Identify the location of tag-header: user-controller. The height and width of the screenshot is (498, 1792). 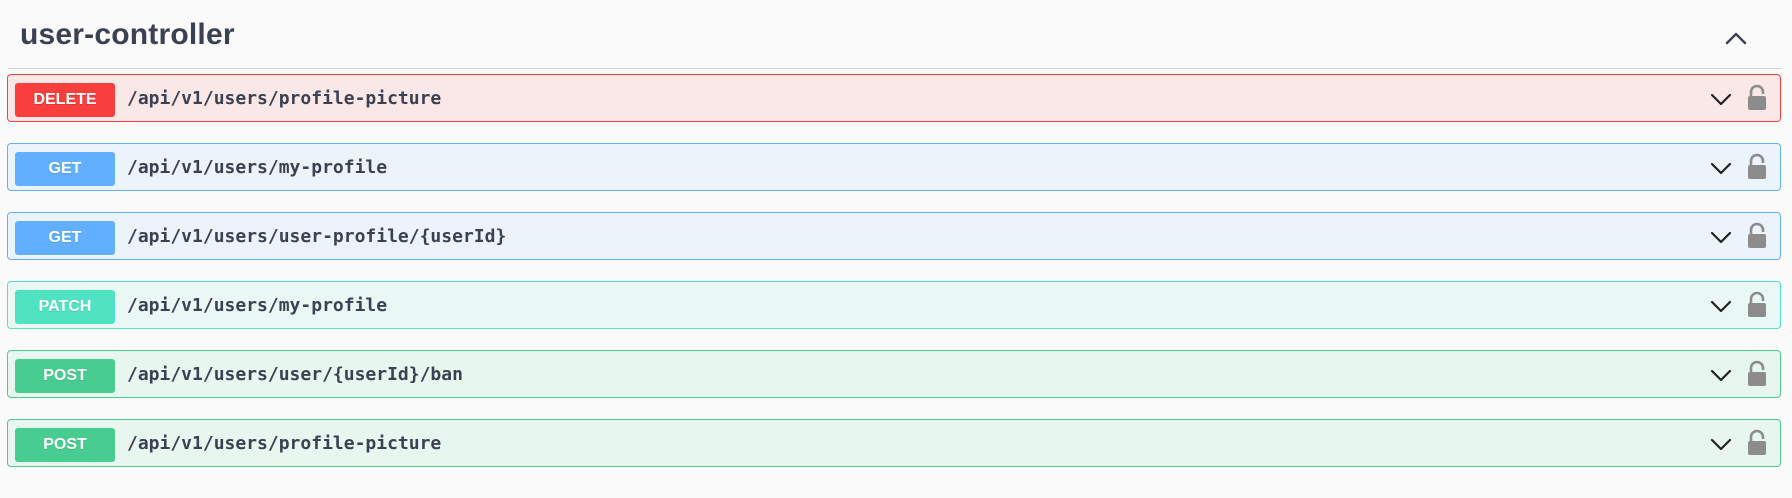
(896, 35).